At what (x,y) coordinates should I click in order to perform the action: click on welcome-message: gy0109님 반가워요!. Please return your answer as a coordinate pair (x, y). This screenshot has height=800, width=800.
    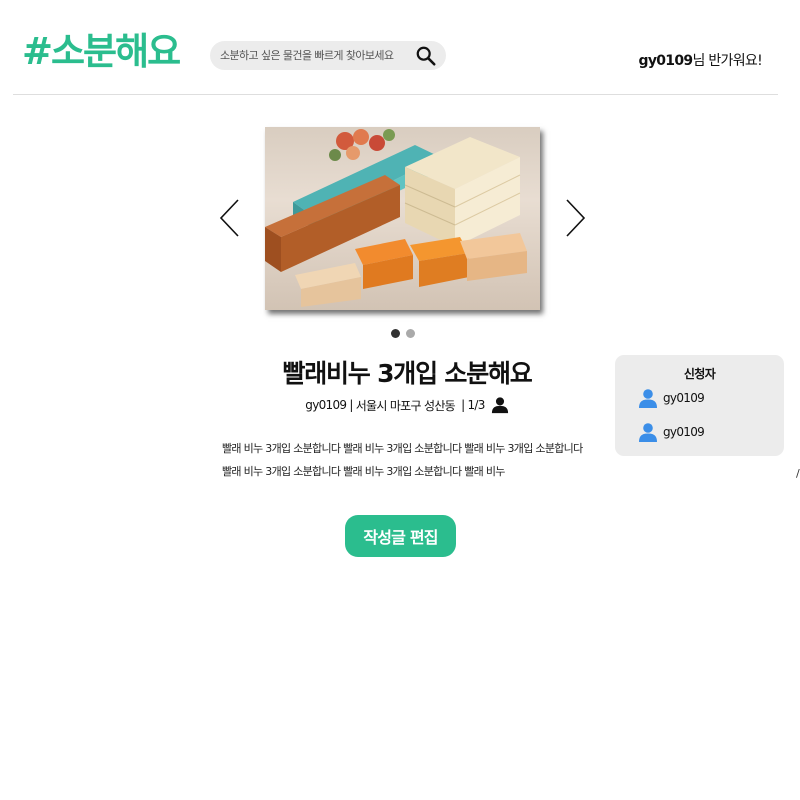
    Looking at the image, I should click on (700, 60).